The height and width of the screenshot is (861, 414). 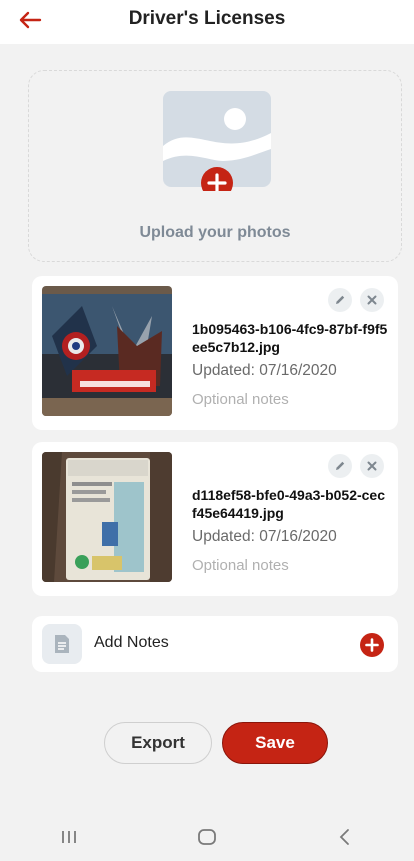 I want to click on document-icon, so click(x=62, y=644).